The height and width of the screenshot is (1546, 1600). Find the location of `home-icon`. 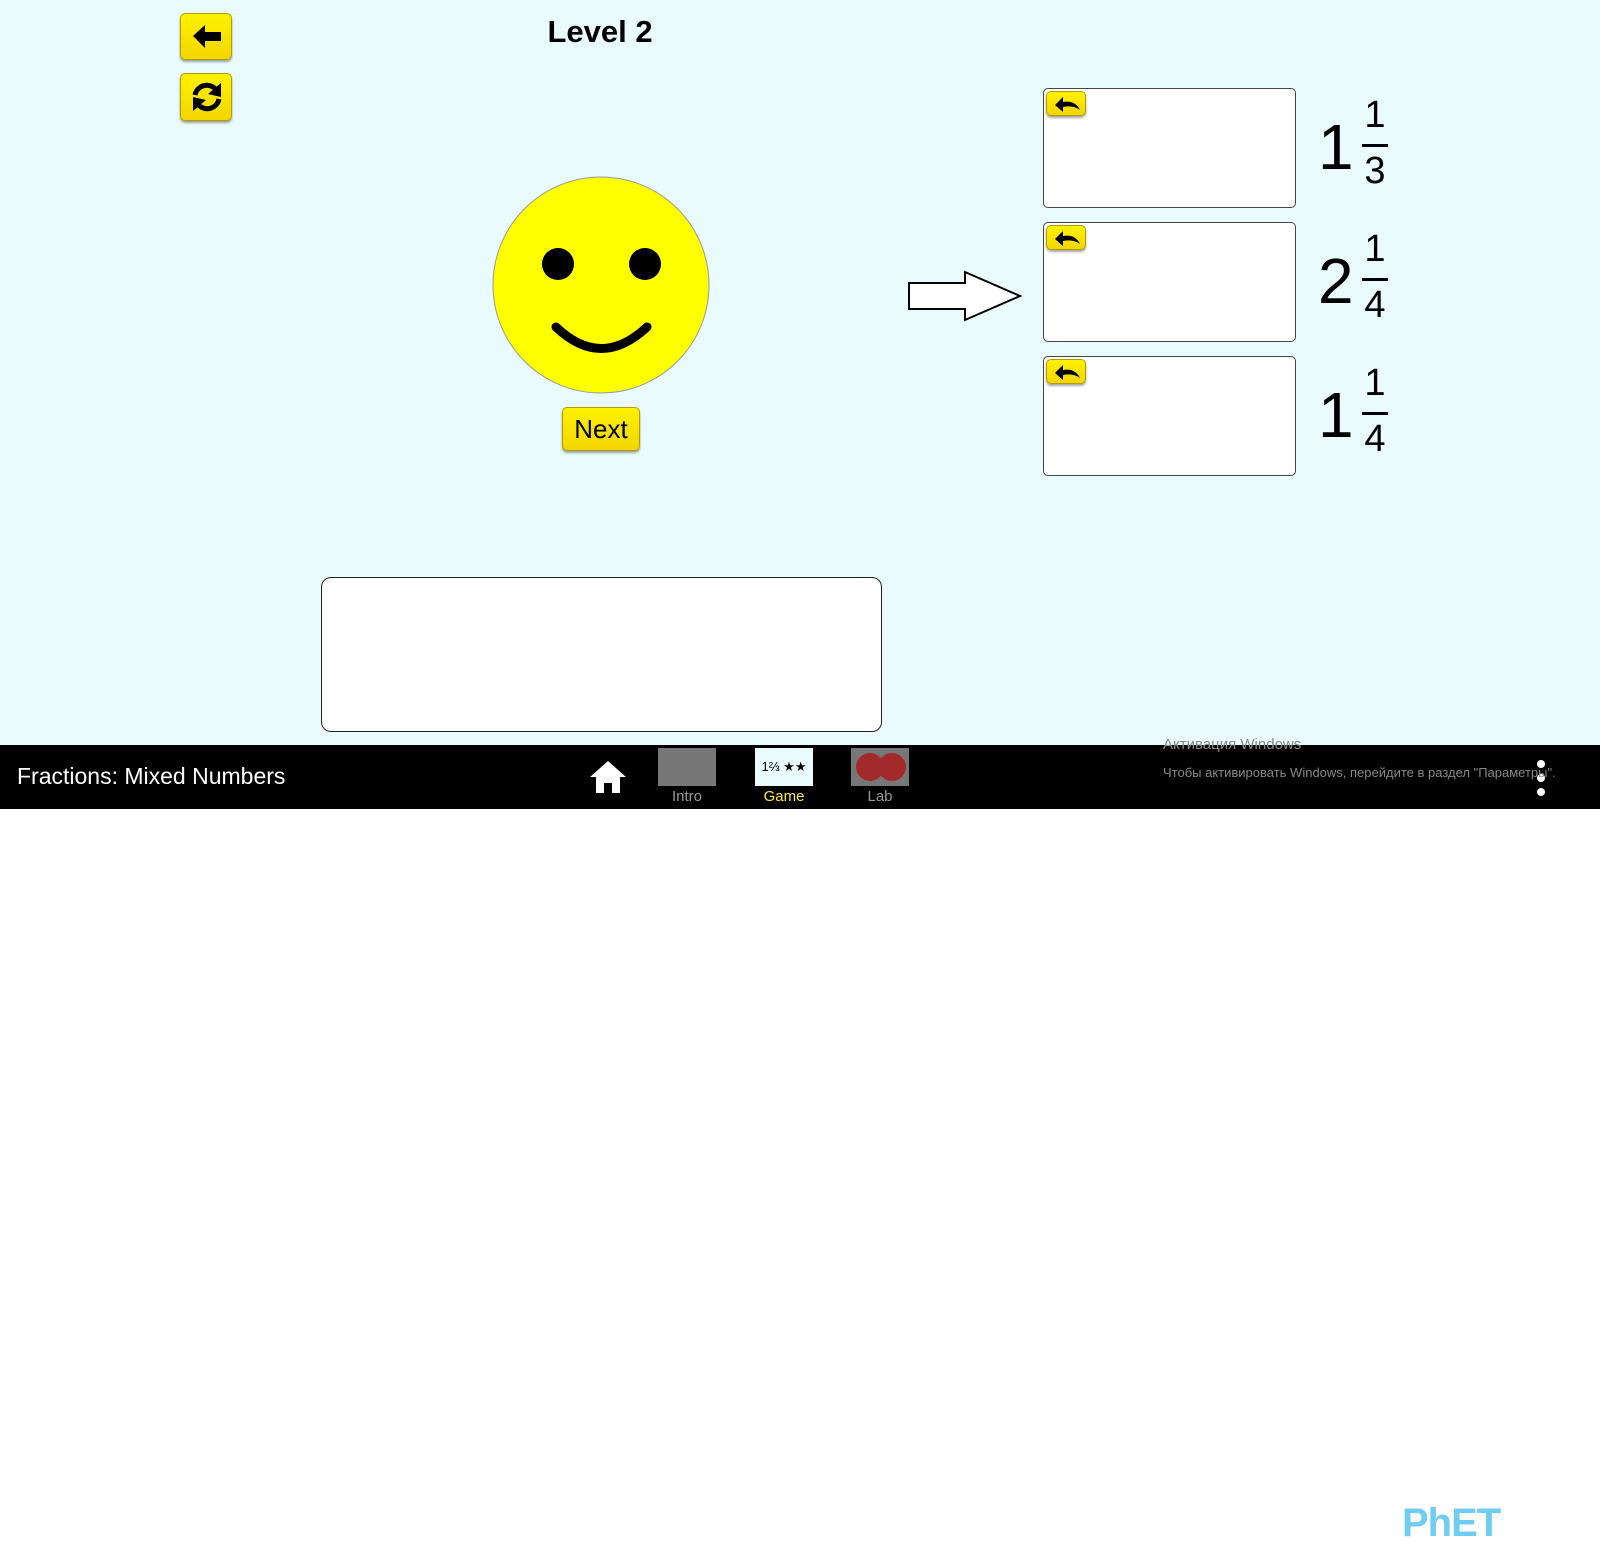

home-icon is located at coordinates (608, 777).